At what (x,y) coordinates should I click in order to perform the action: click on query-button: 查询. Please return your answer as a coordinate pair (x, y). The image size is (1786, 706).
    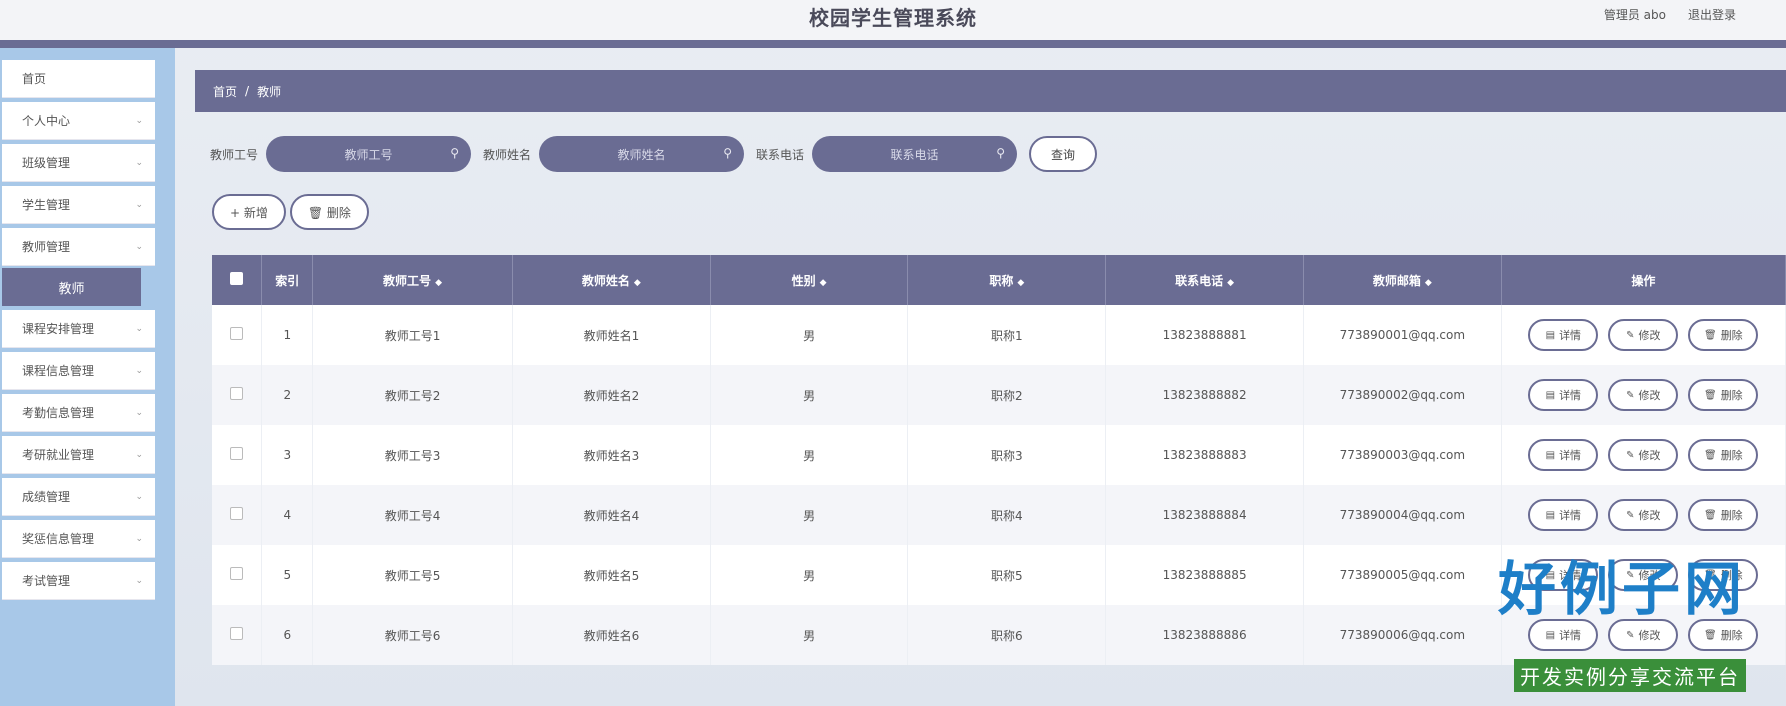
    Looking at the image, I should click on (1063, 154).